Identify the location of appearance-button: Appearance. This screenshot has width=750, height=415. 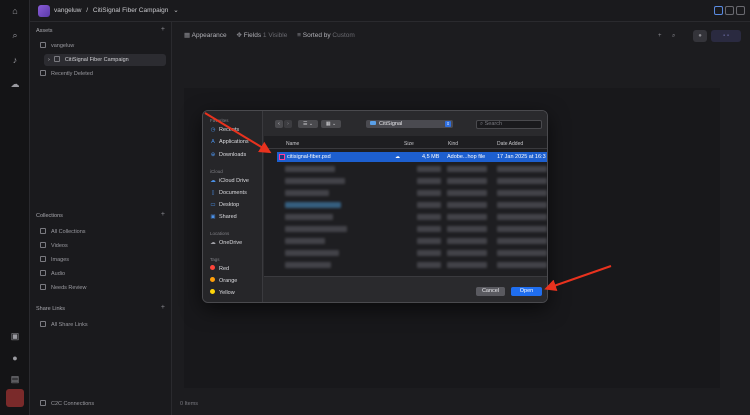
(209, 35).